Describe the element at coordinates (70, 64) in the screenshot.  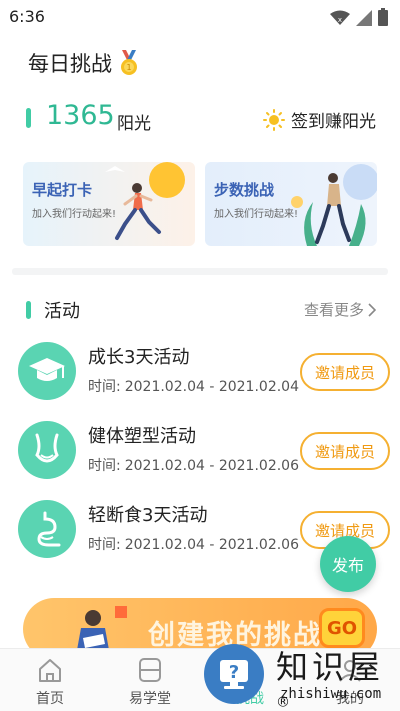
I see `page-title-text: 每日挑战` at that location.